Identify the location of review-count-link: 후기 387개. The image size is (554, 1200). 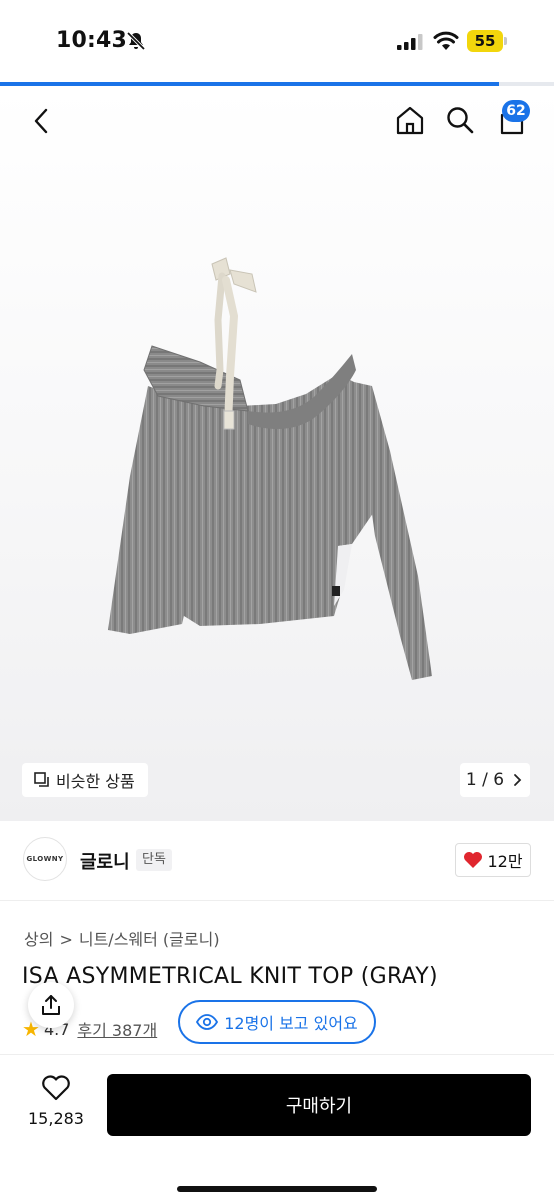
(117, 1029).